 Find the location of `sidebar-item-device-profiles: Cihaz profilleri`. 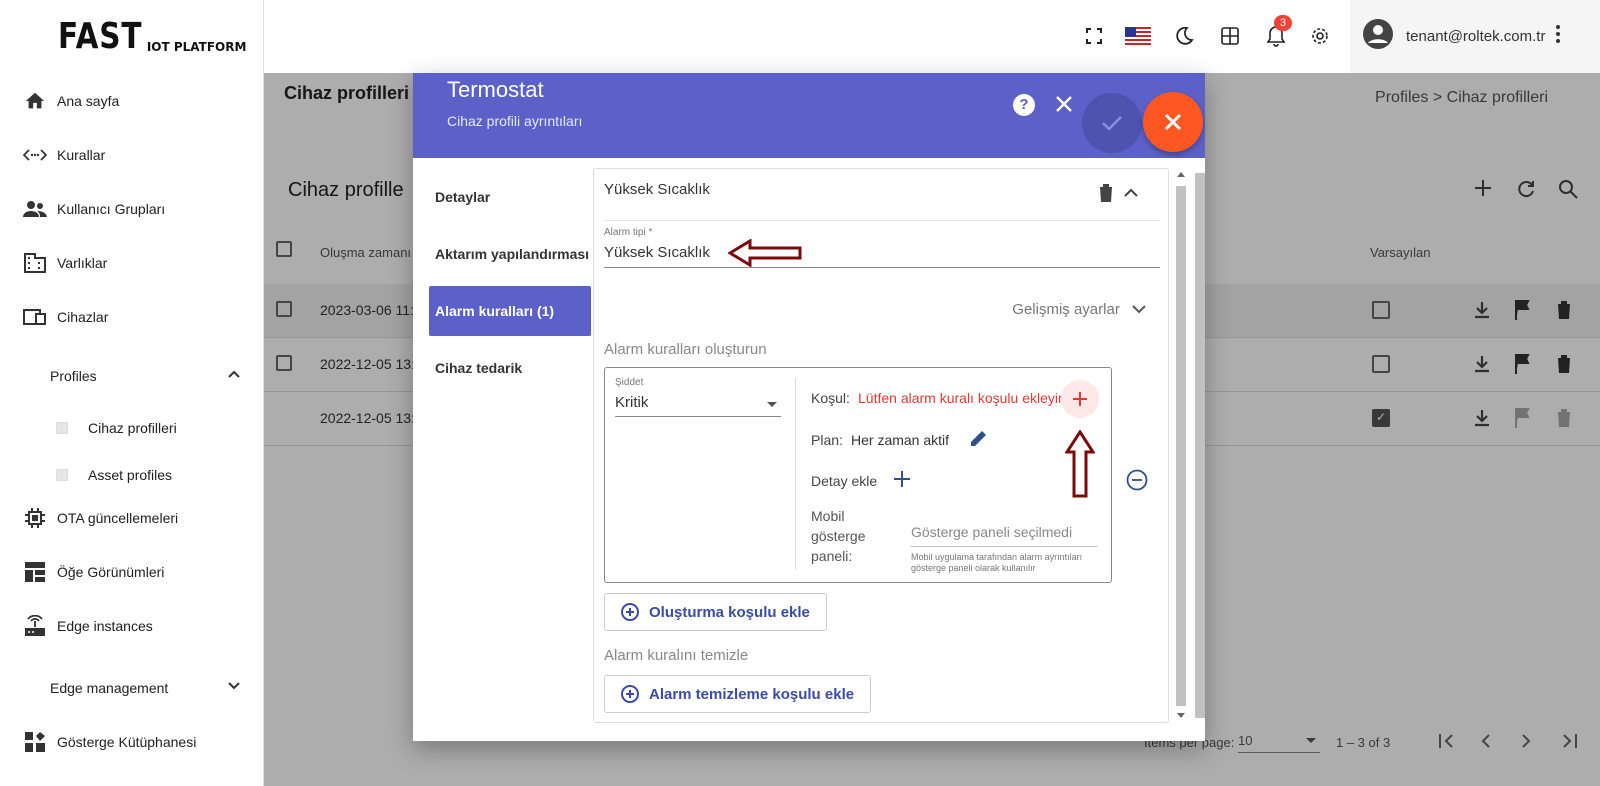

sidebar-item-device-profiles: Cihaz profilleri is located at coordinates (132, 428).